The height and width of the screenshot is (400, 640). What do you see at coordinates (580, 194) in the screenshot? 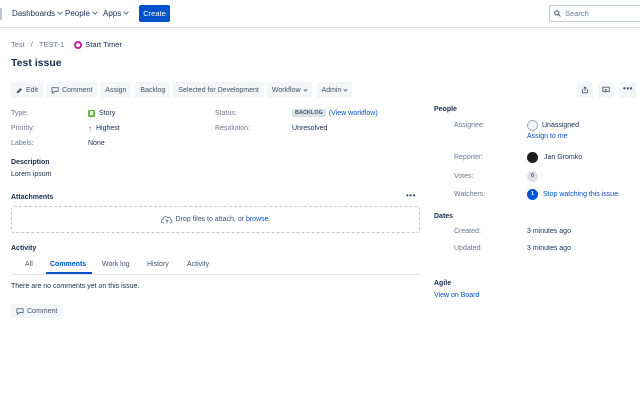
I see `stop-watching-link: Stop watching this issue` at bounding box center [580, 194].